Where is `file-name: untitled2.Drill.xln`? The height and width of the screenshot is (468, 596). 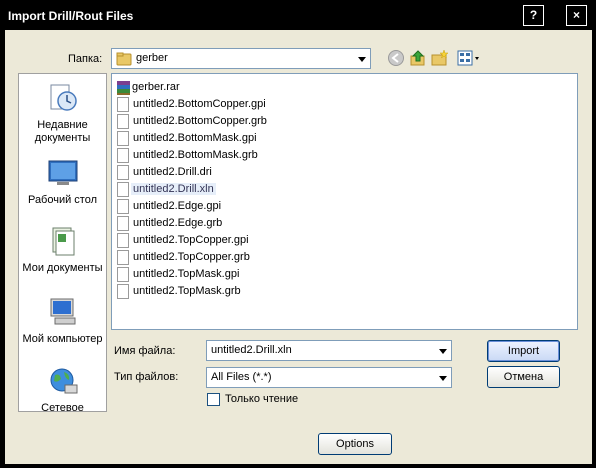
file-name: untitled2.Drill.xln is located at coordinates (173, 189).